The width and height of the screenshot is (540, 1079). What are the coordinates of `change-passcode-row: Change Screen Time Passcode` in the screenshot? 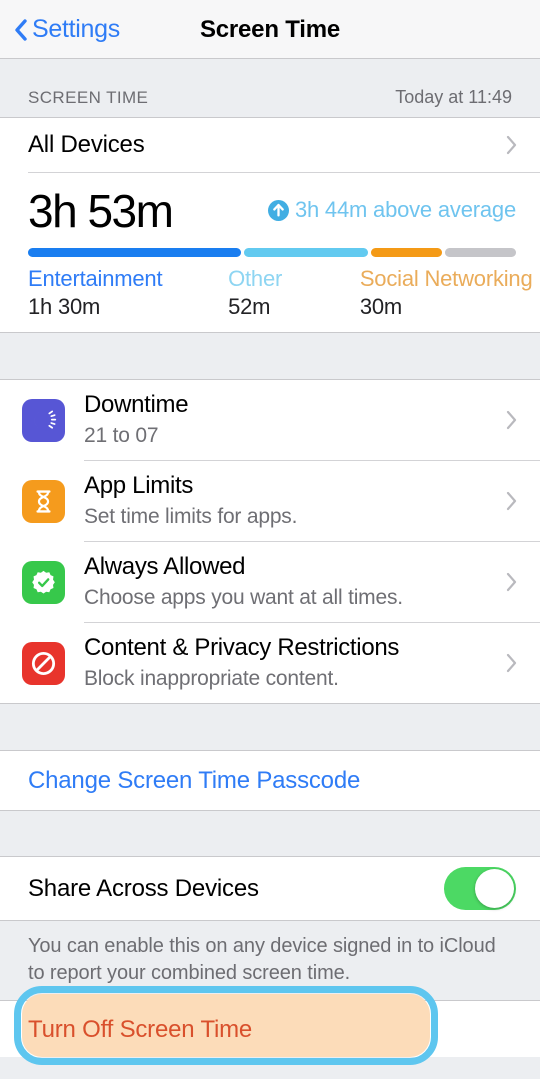 It's located at (270, 781).